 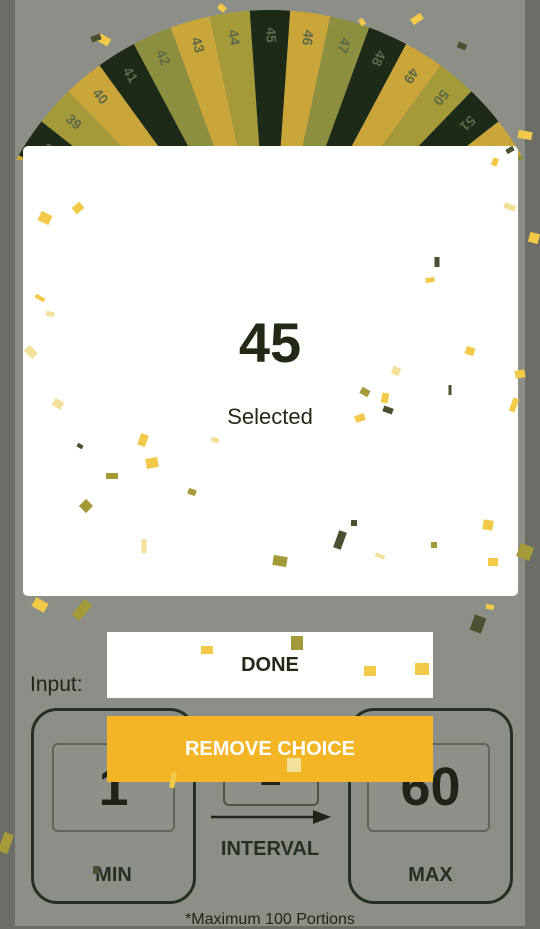 I want to click on done-button: DONE, so click(x=270, y=665).